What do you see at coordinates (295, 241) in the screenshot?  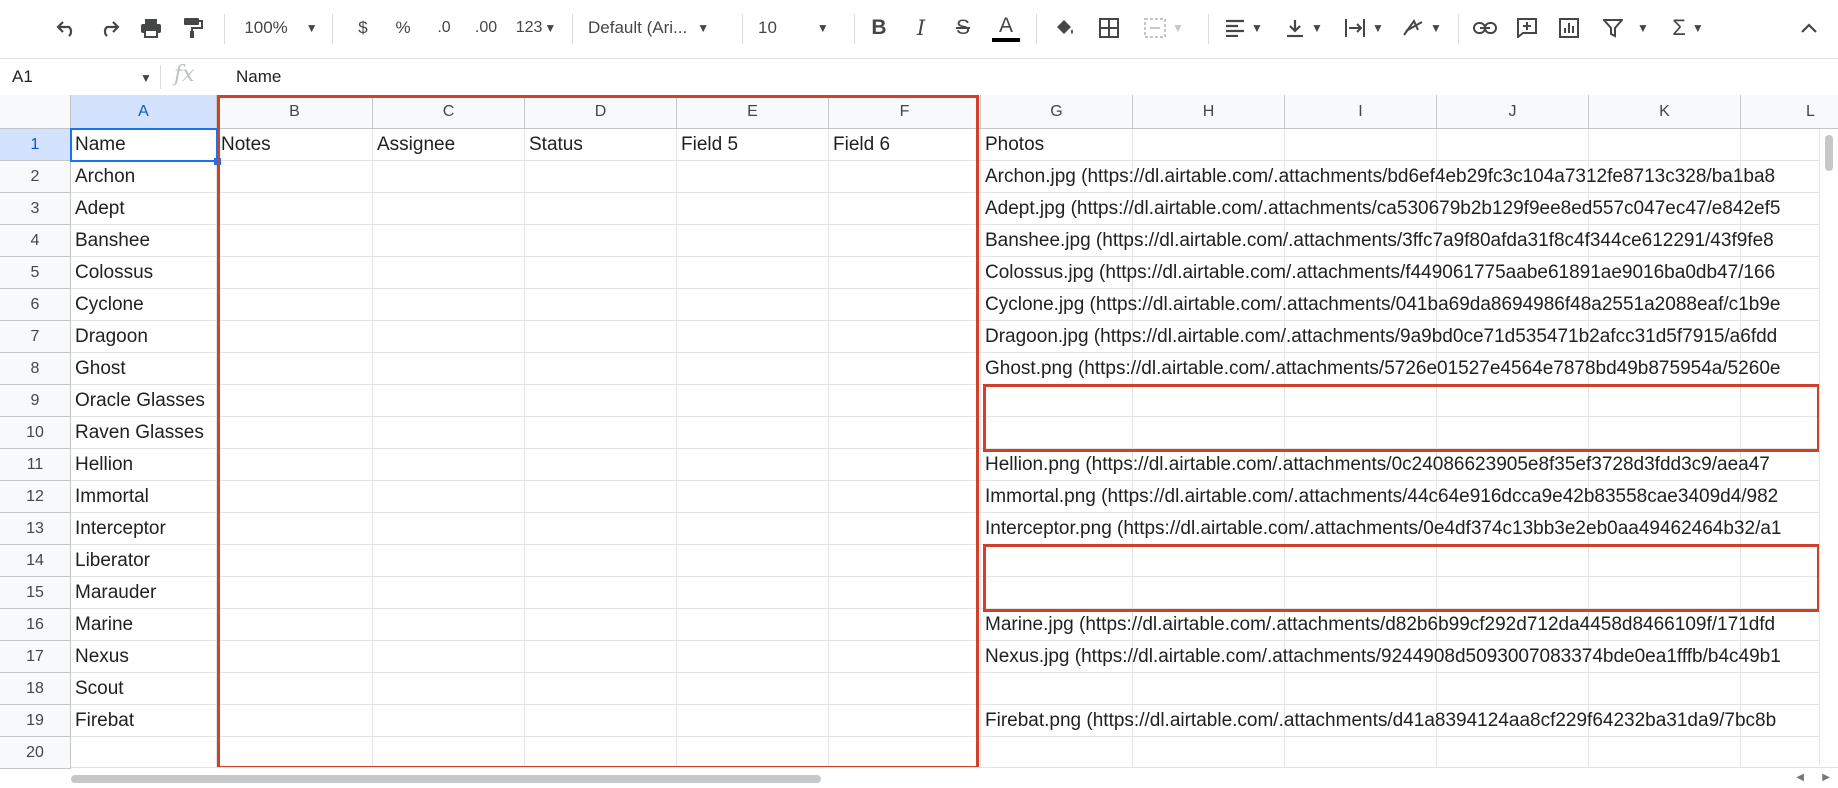 I see `cell-b4` at bounding box center [295, 241].